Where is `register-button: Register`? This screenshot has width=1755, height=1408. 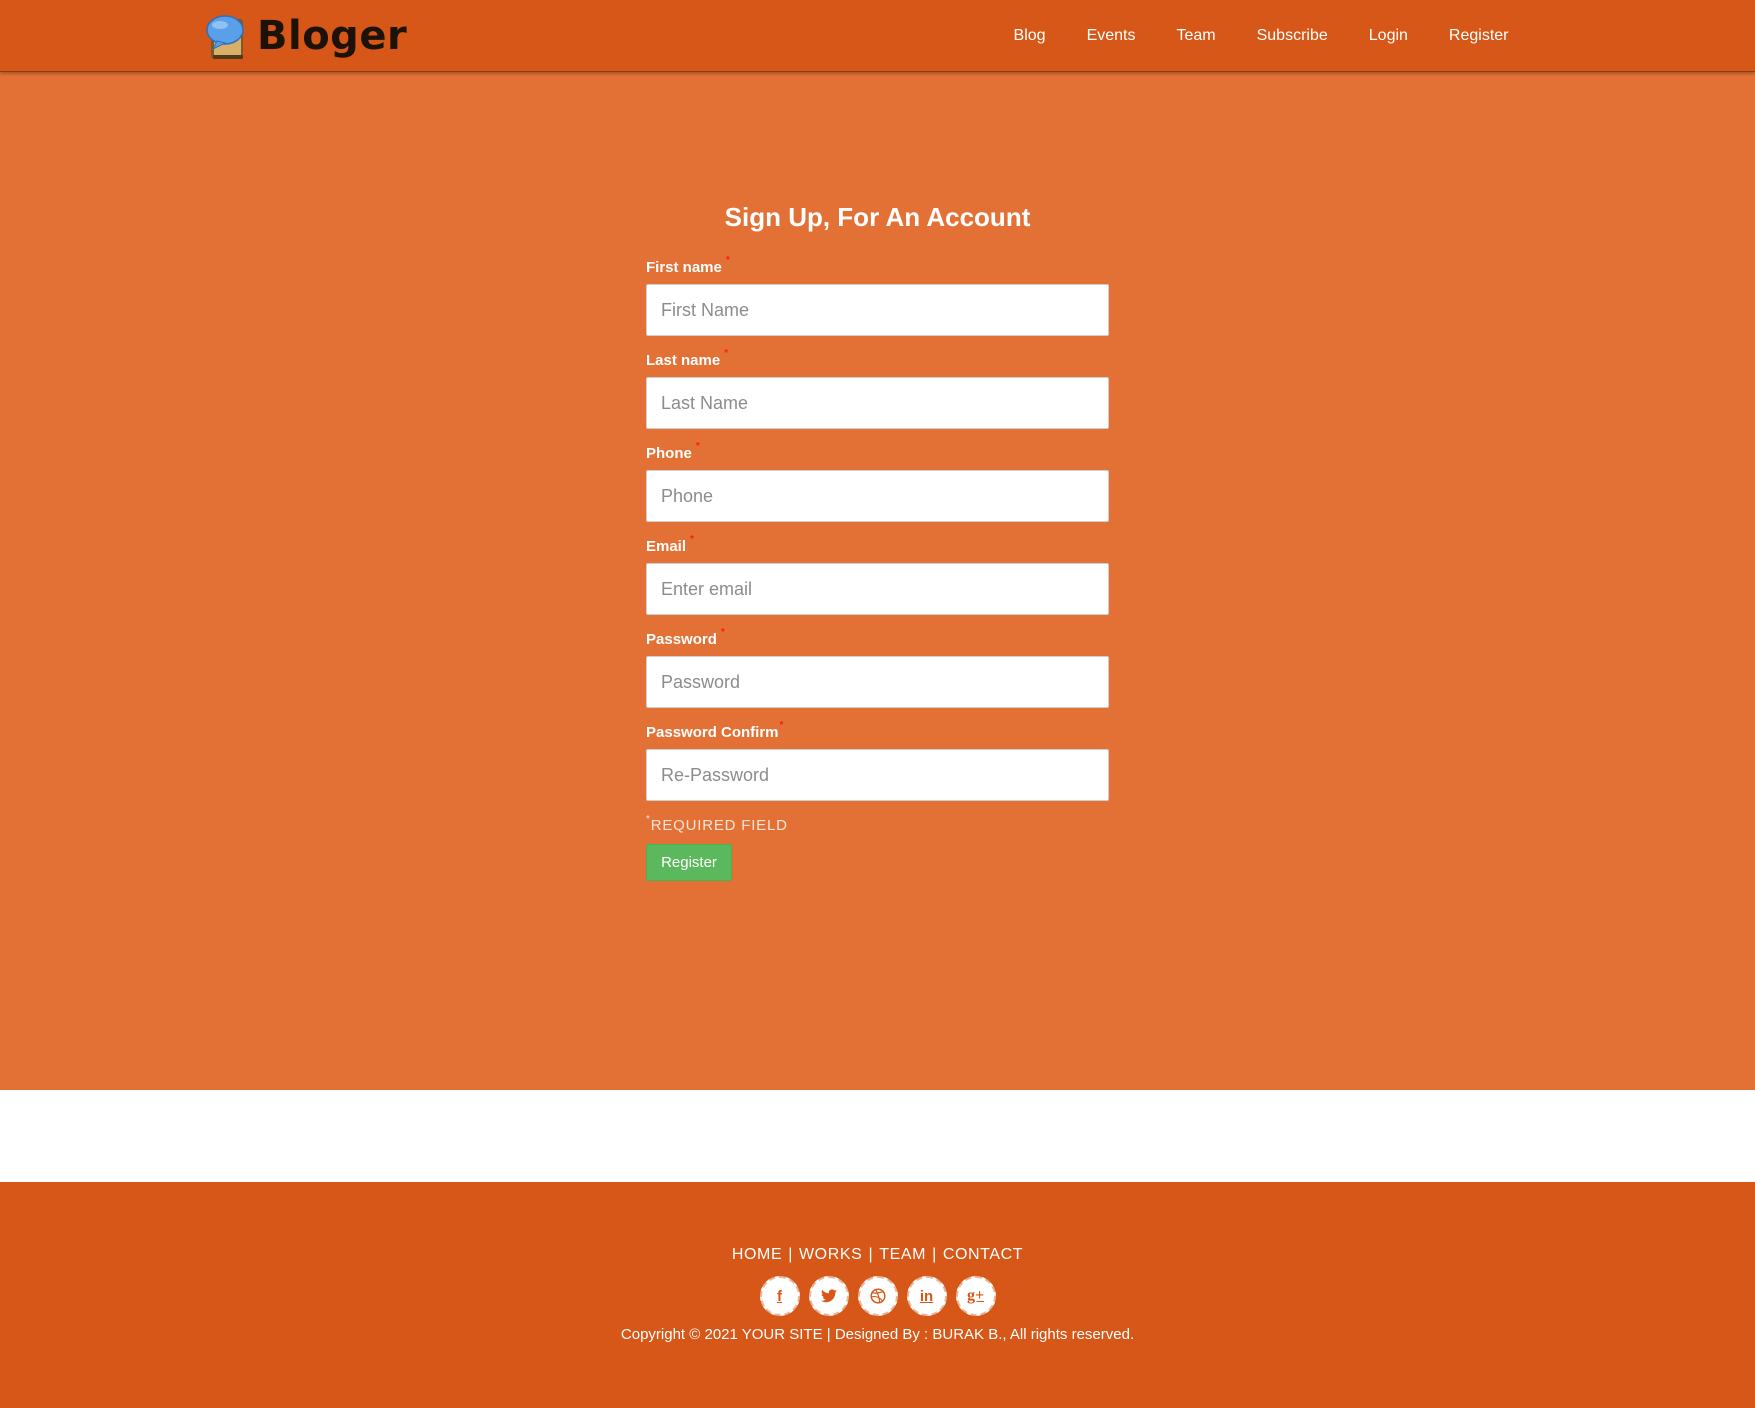 register-button: Register is located at coordinates (689, 862).